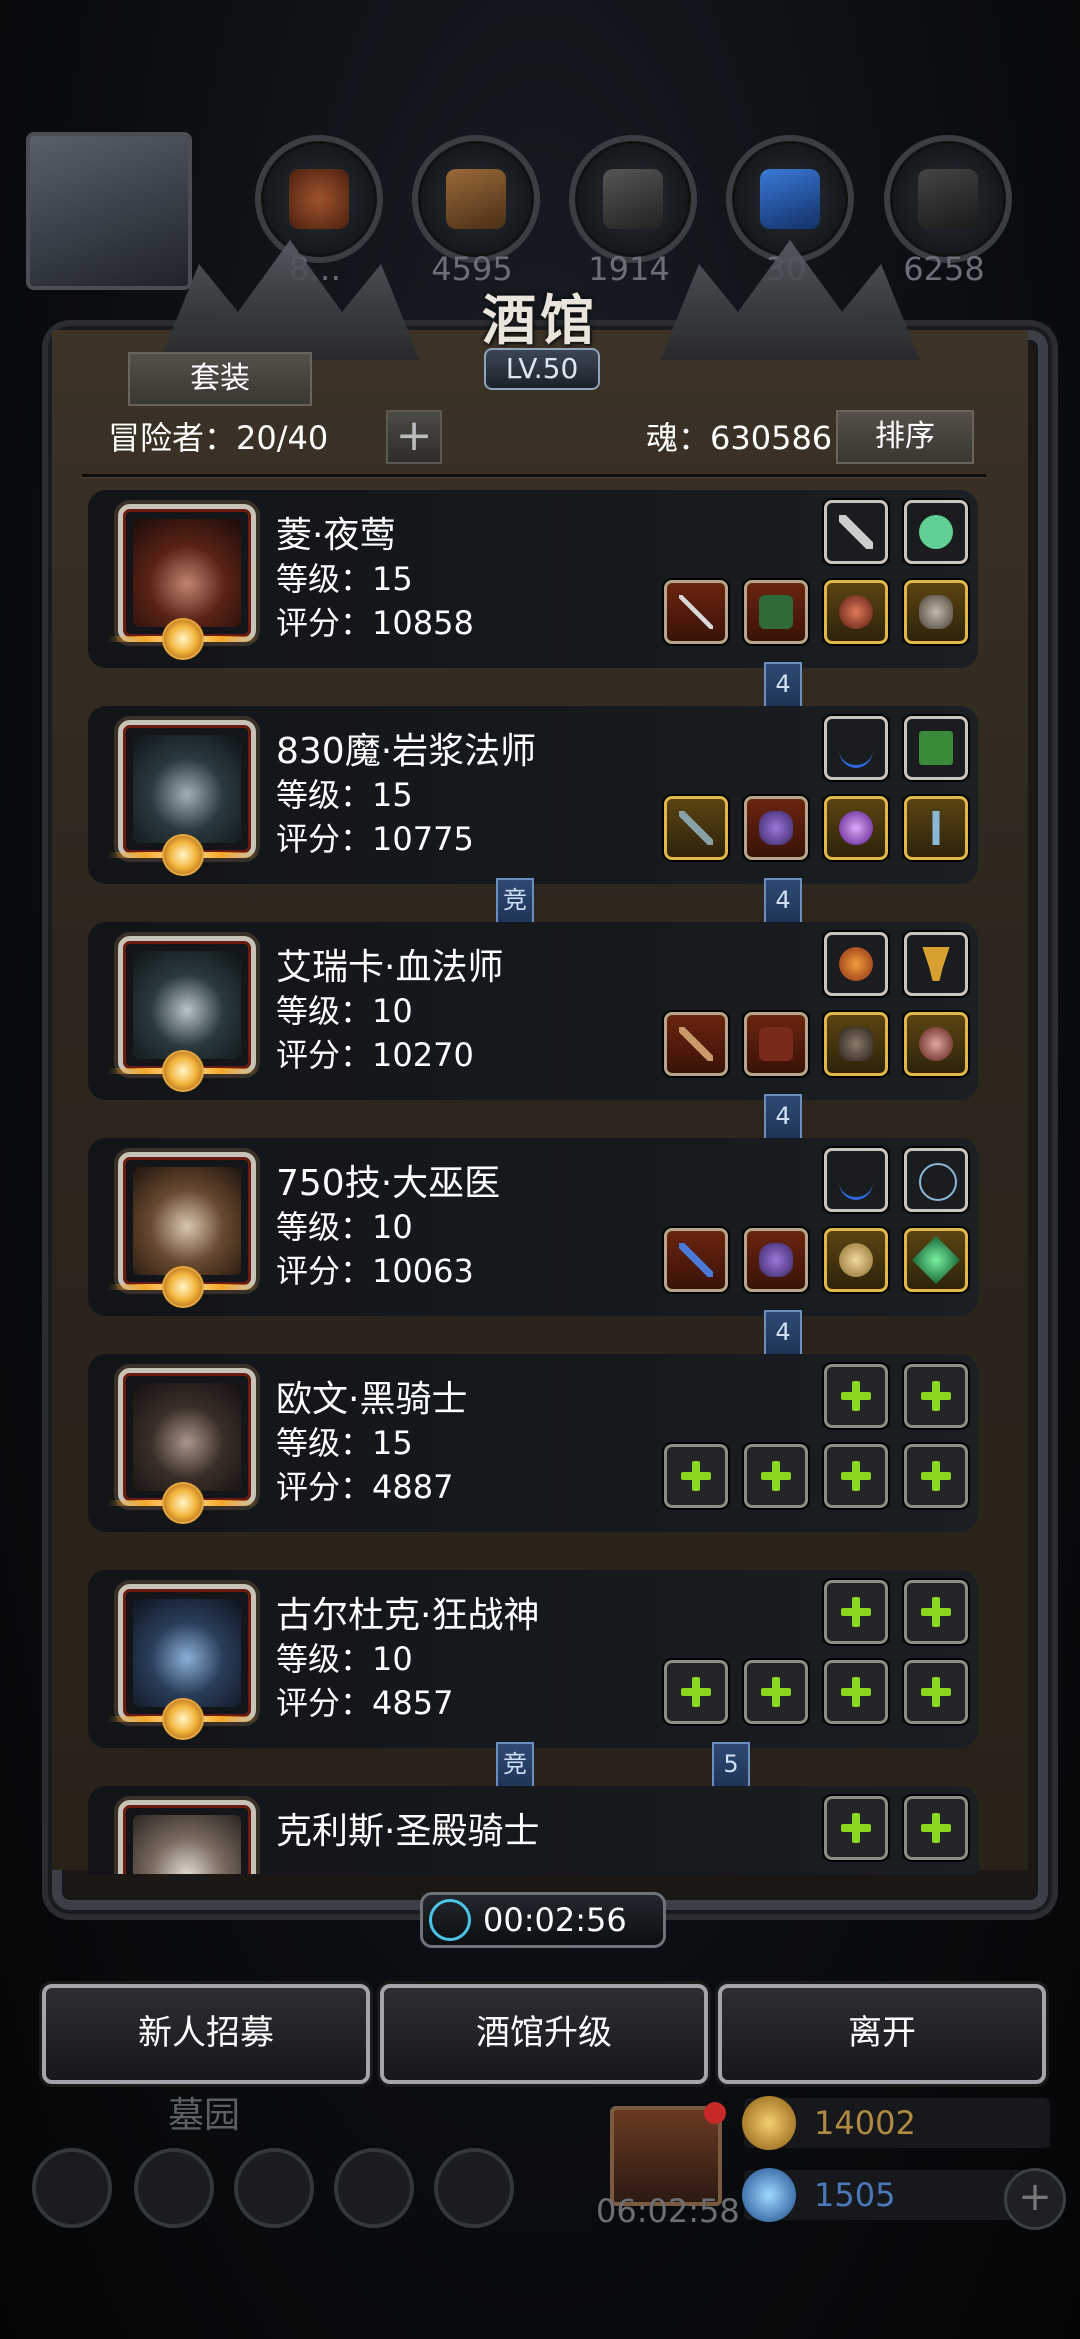 This screenshot has height=2339, width=1080. What do you see at coordinates (715, 2113) in the screenshot?
I see `notification-dot` at bounding box center [715, 2113].